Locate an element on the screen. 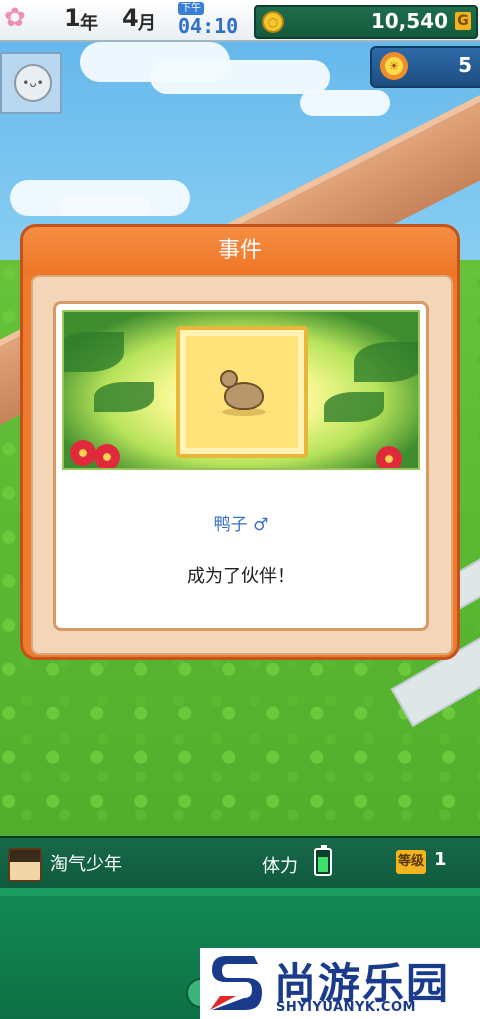 Image resolution: width=480 pixels, height=1019 pixels. level-badge: 等级 is located at coordinates (411, 862).